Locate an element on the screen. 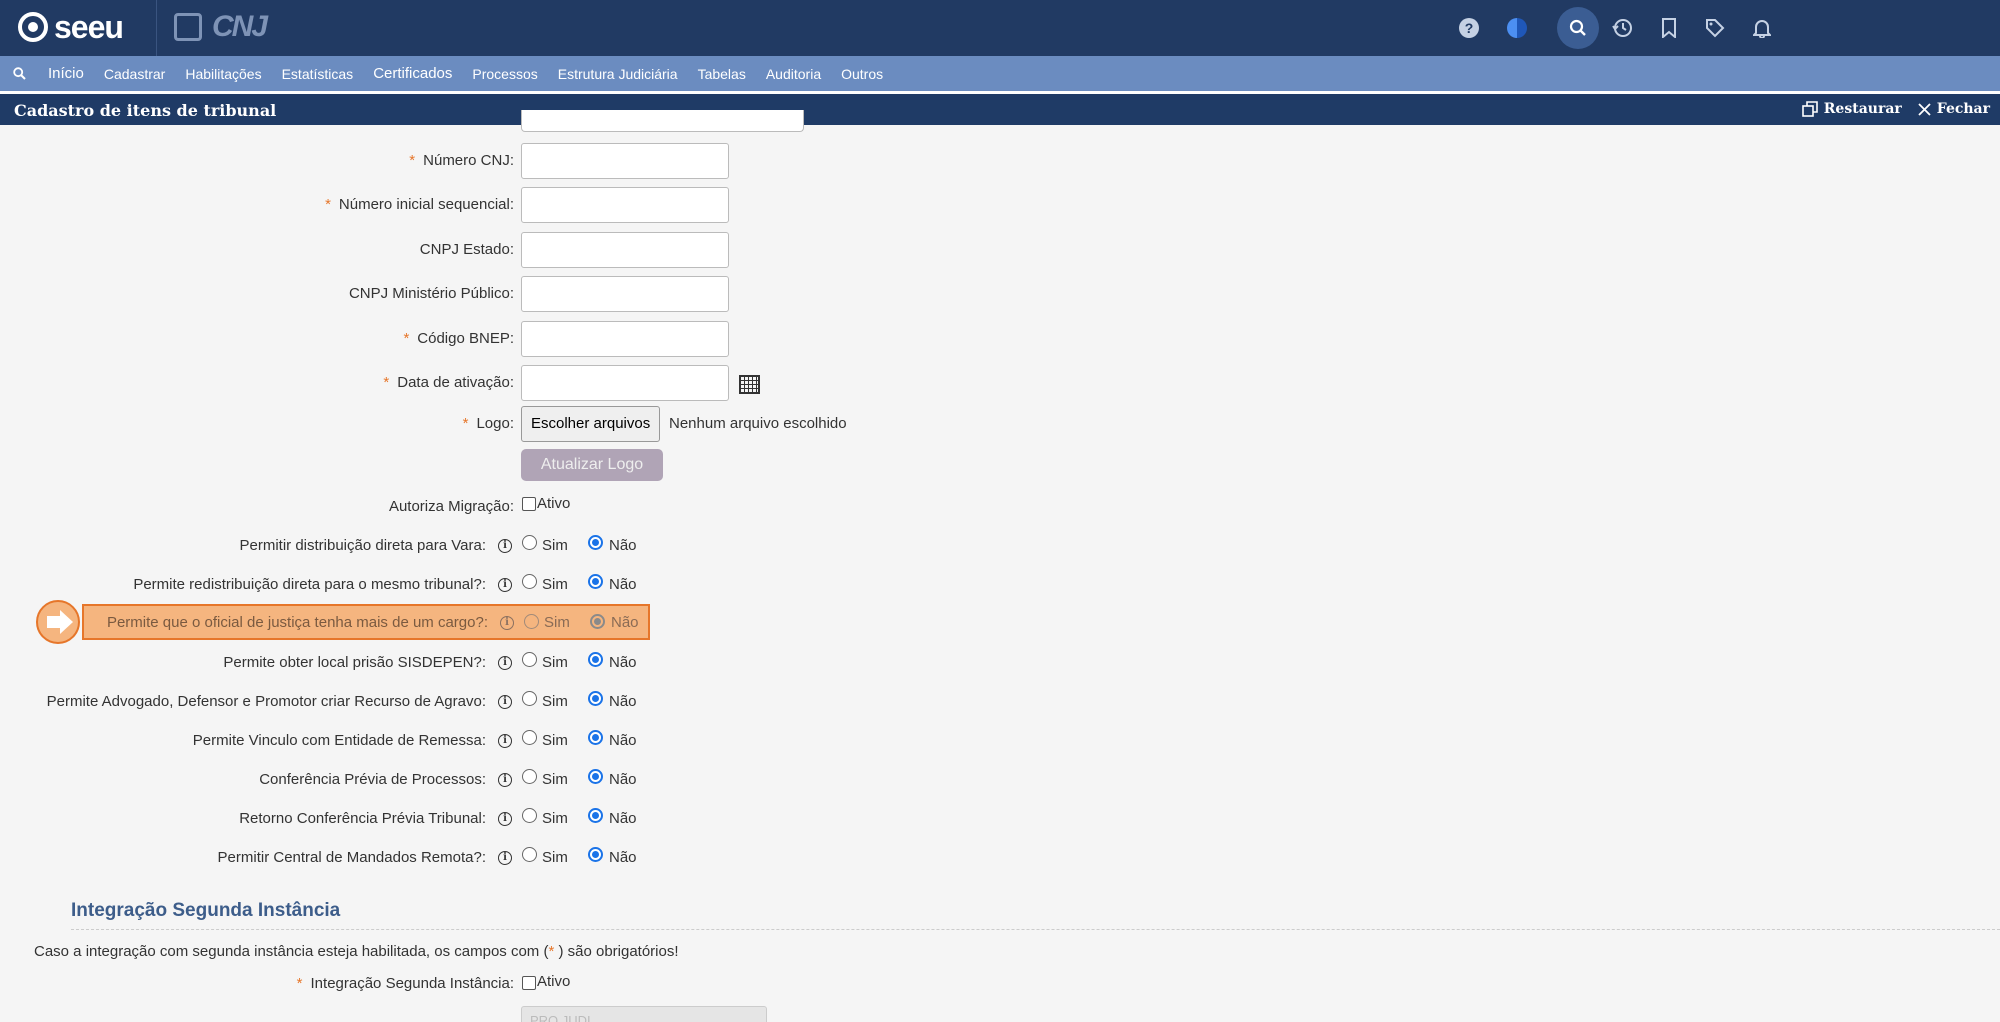  section-divider is located at coordinates (1035, 929).